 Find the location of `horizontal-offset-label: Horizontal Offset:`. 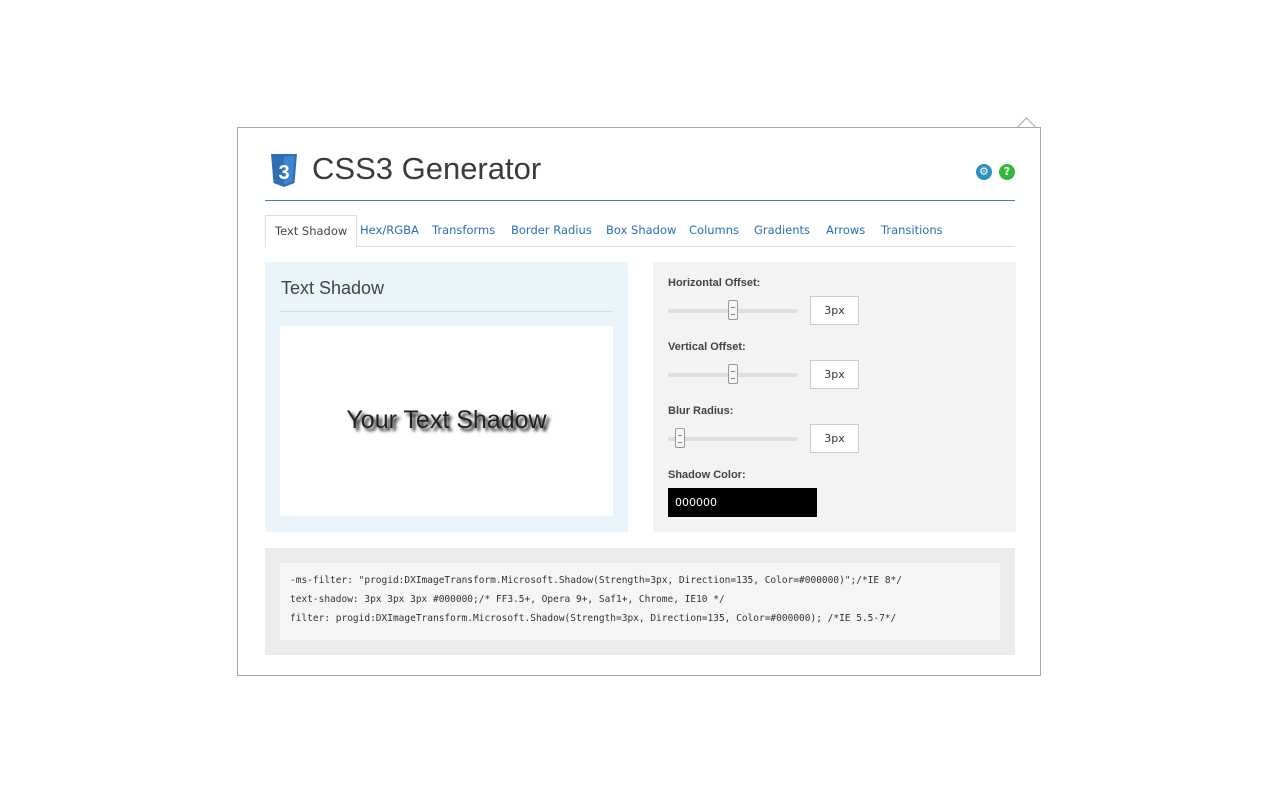

horizontal-offset-label: Horizontal Offset: is located at coordinates (714, 283).